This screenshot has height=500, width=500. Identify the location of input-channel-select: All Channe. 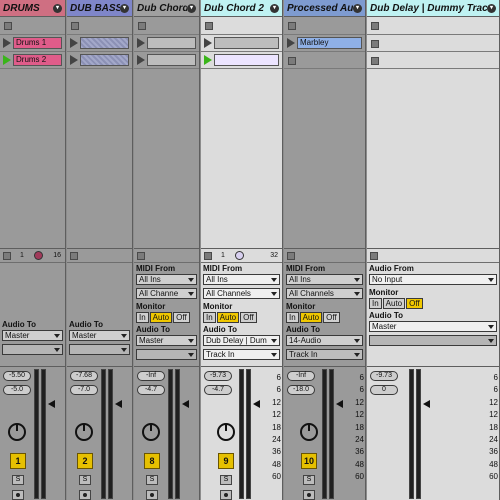
(166, 293).